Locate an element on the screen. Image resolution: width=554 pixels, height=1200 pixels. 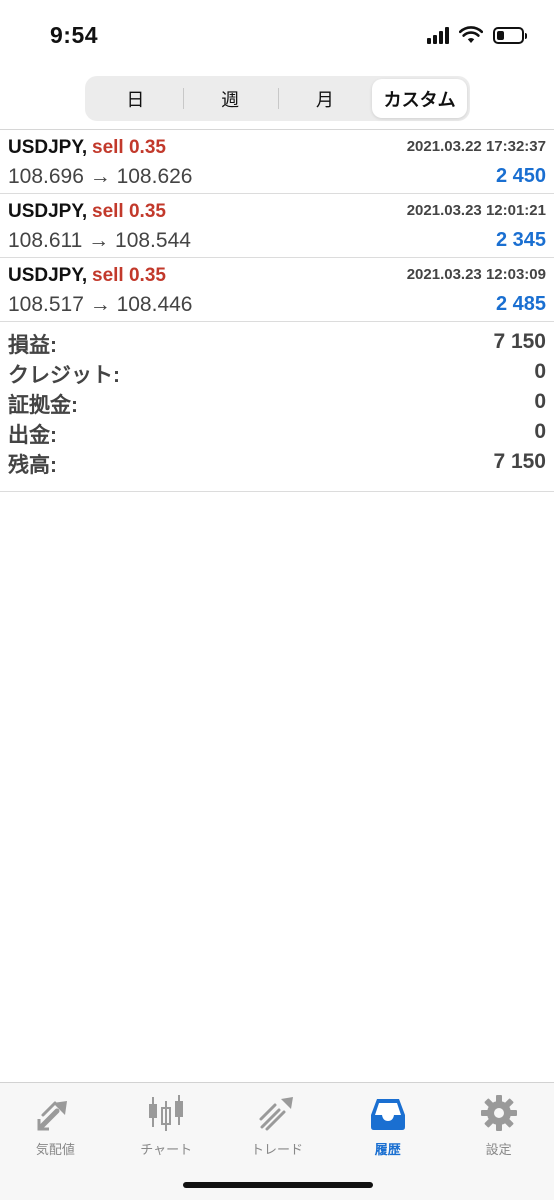
tab-settings: 設定 is located at coordinates (498, 1141).